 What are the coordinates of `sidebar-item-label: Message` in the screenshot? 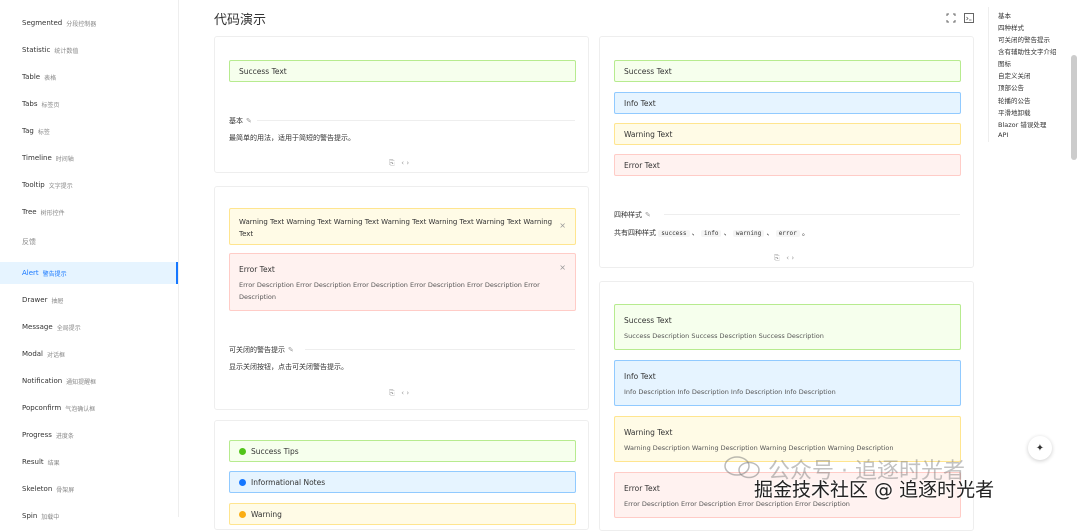 It's located at (37, 327).